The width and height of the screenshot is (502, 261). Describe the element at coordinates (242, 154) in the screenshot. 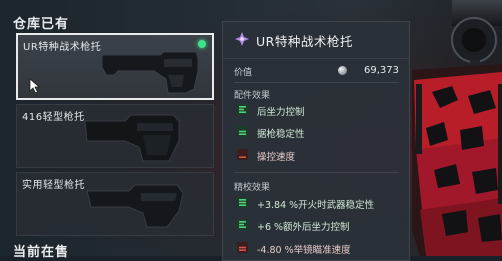

I see `handling-down-icon` at that location.